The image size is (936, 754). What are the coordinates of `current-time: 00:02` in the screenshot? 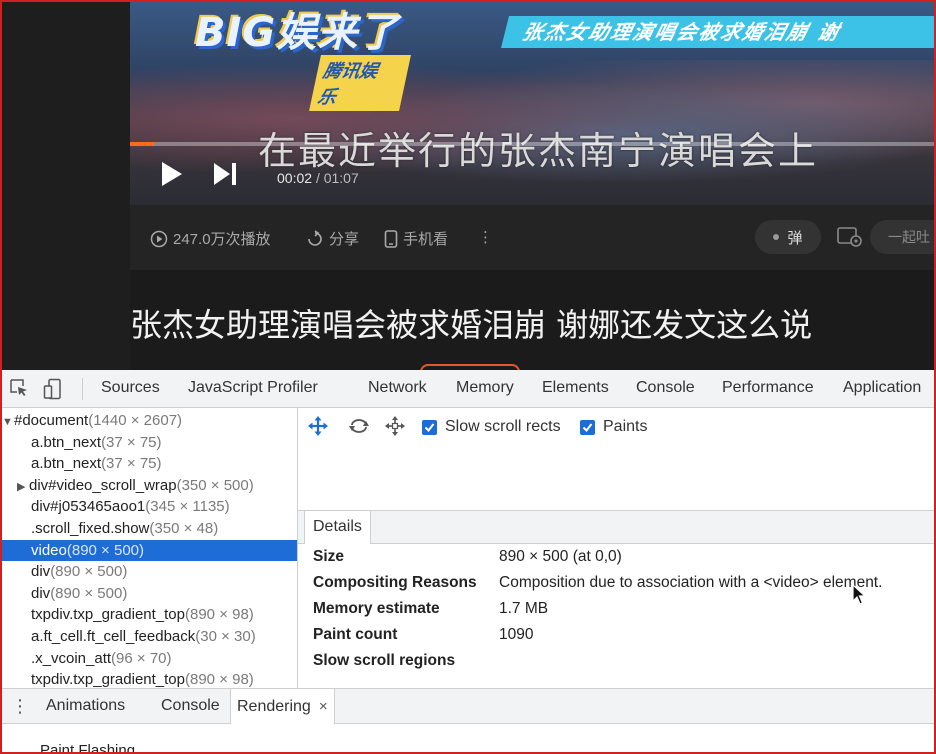 It's located at (295, 178).